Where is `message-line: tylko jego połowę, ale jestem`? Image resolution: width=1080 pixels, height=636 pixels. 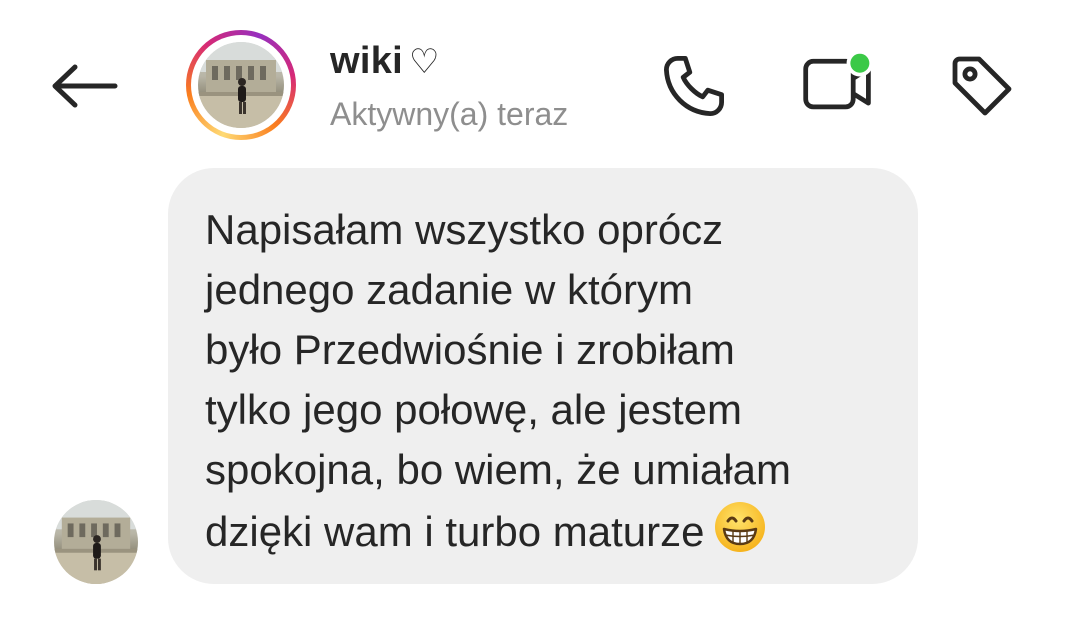 message-line: tylko jego połowę, ale jestem is located at coordinates (473, 409).